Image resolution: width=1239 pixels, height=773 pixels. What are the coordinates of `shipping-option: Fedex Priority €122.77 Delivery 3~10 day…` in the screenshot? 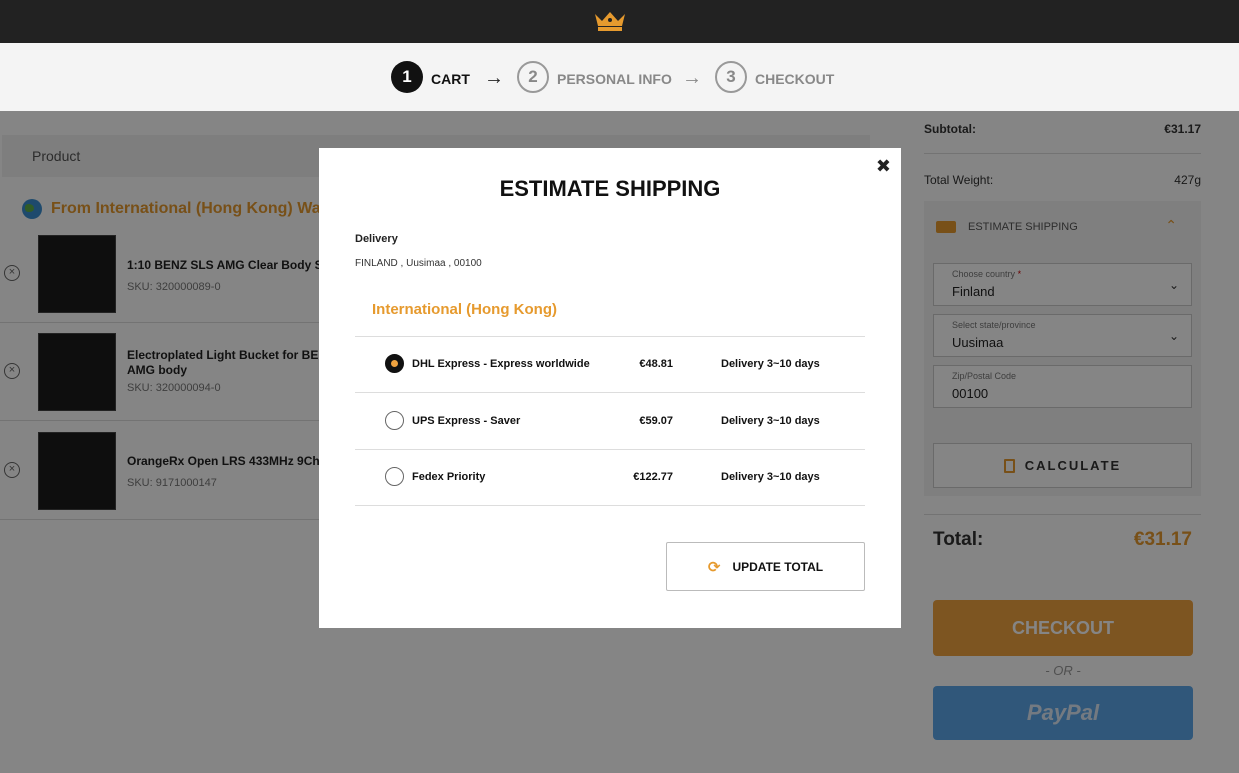 It's located at (610, 477).